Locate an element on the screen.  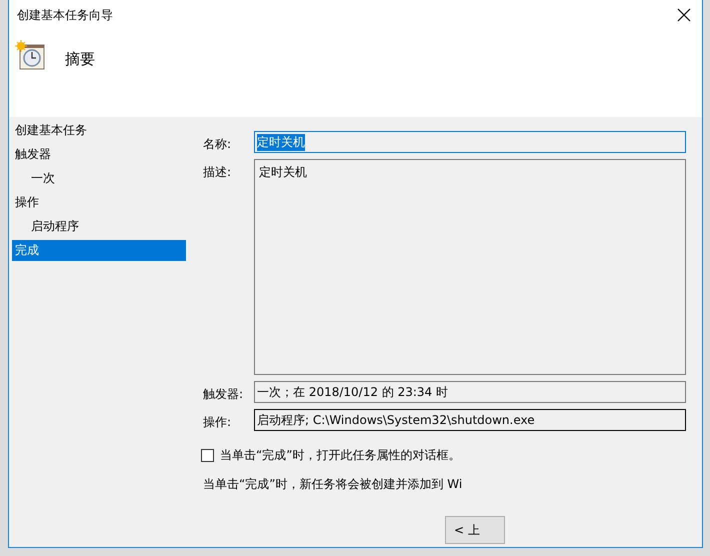
step-item: 触发器 is located at coordinates (99, 154).